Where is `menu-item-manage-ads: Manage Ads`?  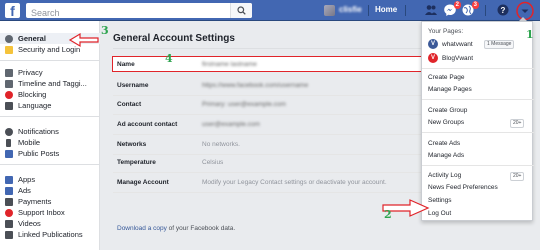 menu-item-manage-ads: Manage Ads is located at coordinates (446, 155).